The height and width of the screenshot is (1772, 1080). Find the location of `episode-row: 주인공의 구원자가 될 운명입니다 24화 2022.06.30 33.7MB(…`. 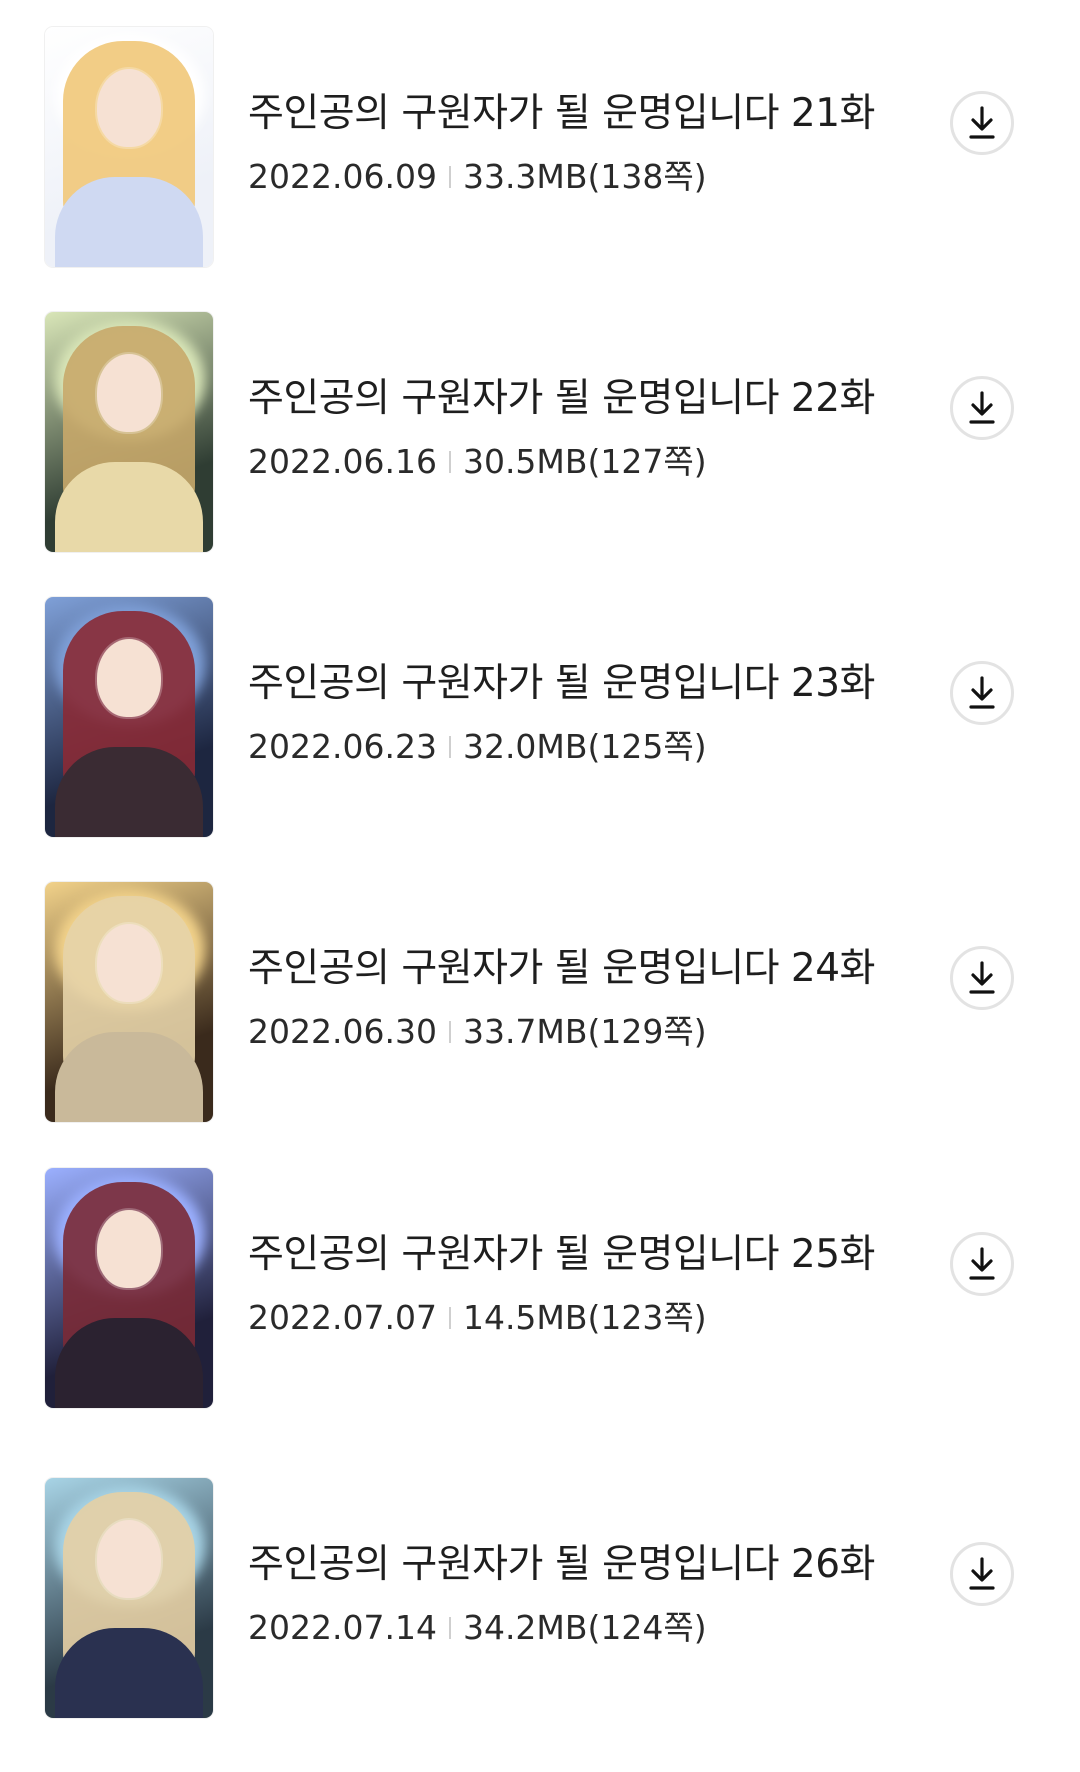

episode-row: 주인공의 구원자가 될 운명입니다 24화 2022.06.30 33.7MB(… is located at coordinates (540, 1002).